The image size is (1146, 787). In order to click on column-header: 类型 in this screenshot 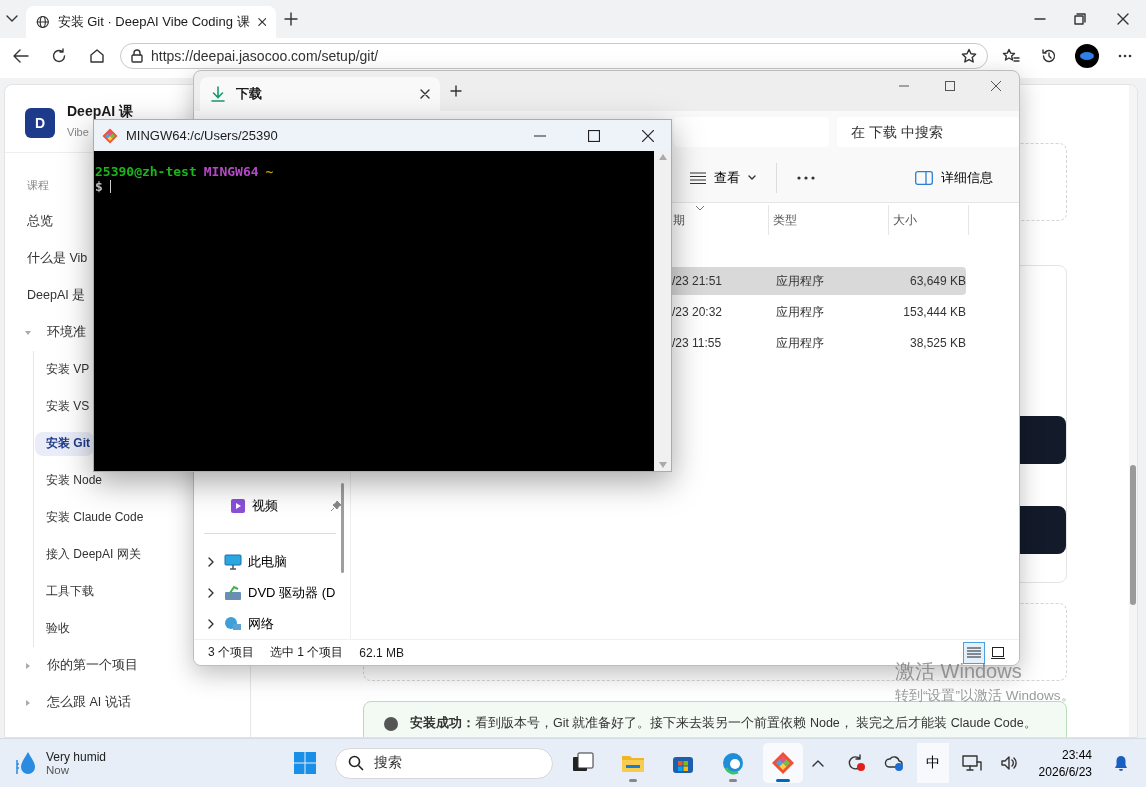, I will do `click(785, 220)`.